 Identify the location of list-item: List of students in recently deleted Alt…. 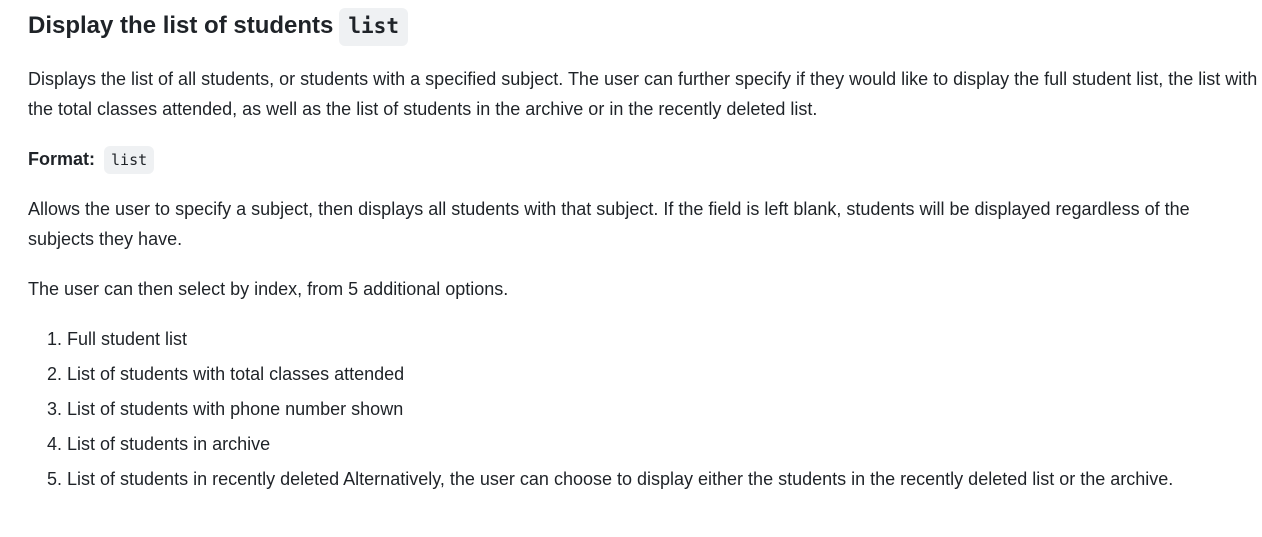
(664, 479).